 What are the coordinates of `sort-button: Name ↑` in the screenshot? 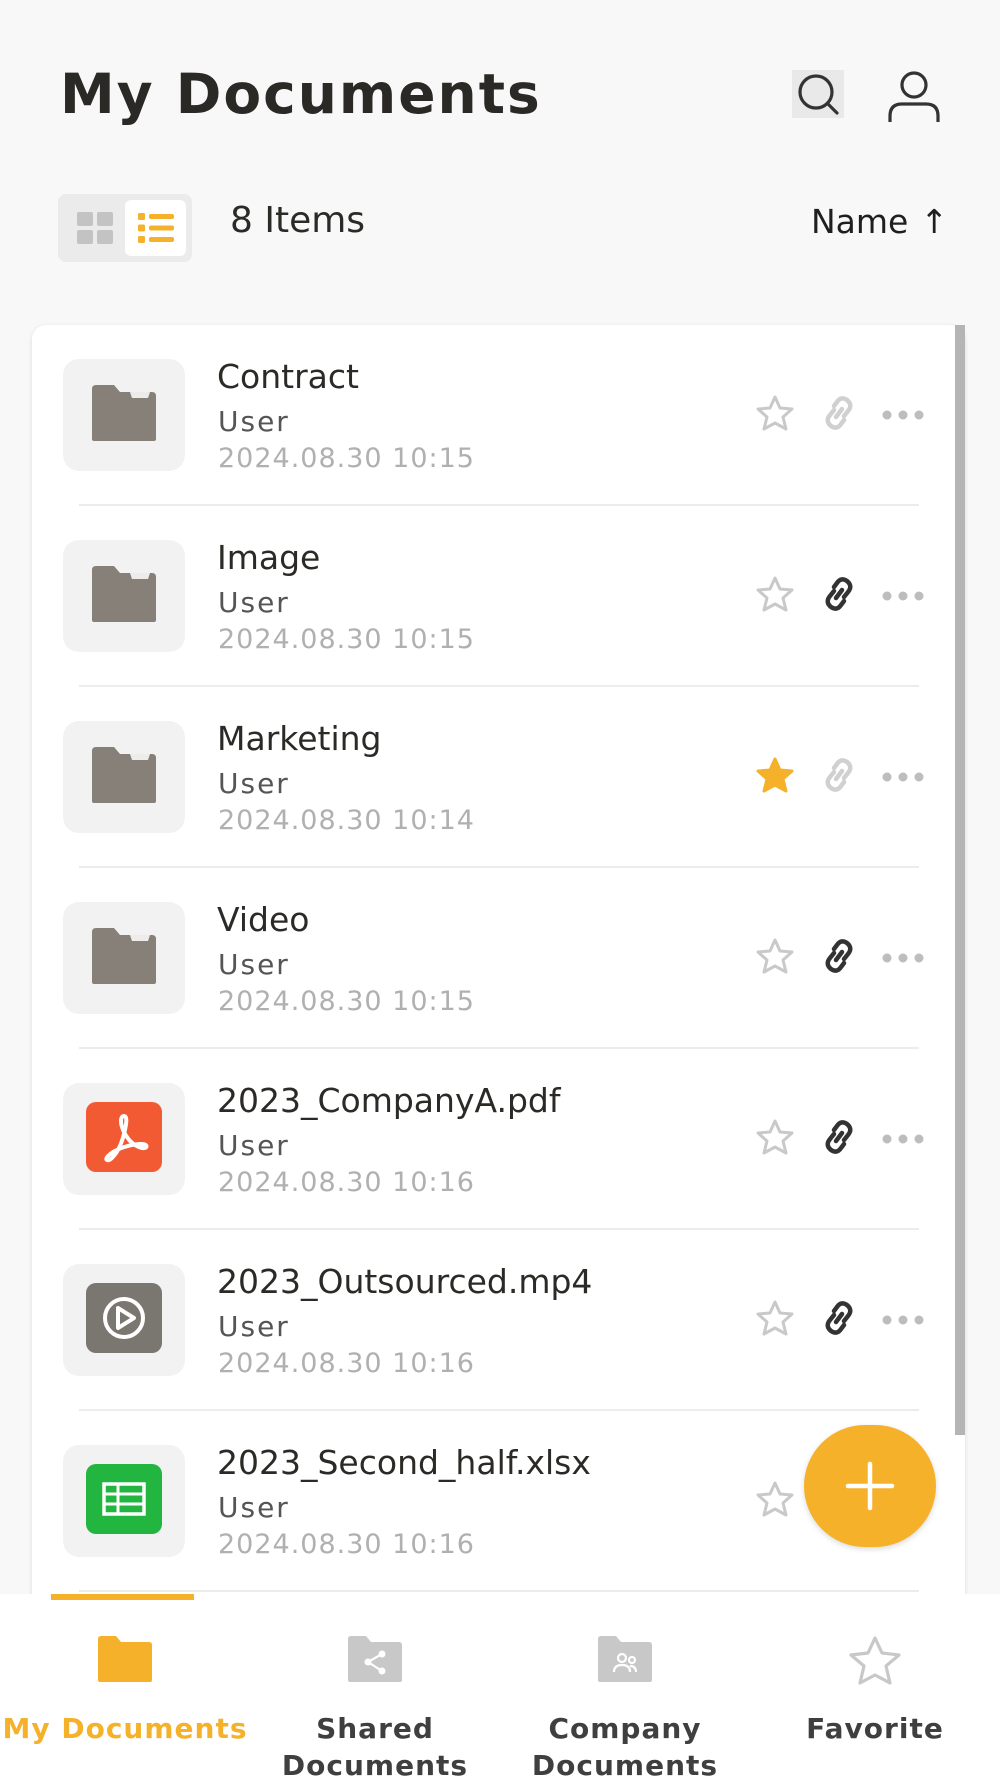 It's located at (879, 221).